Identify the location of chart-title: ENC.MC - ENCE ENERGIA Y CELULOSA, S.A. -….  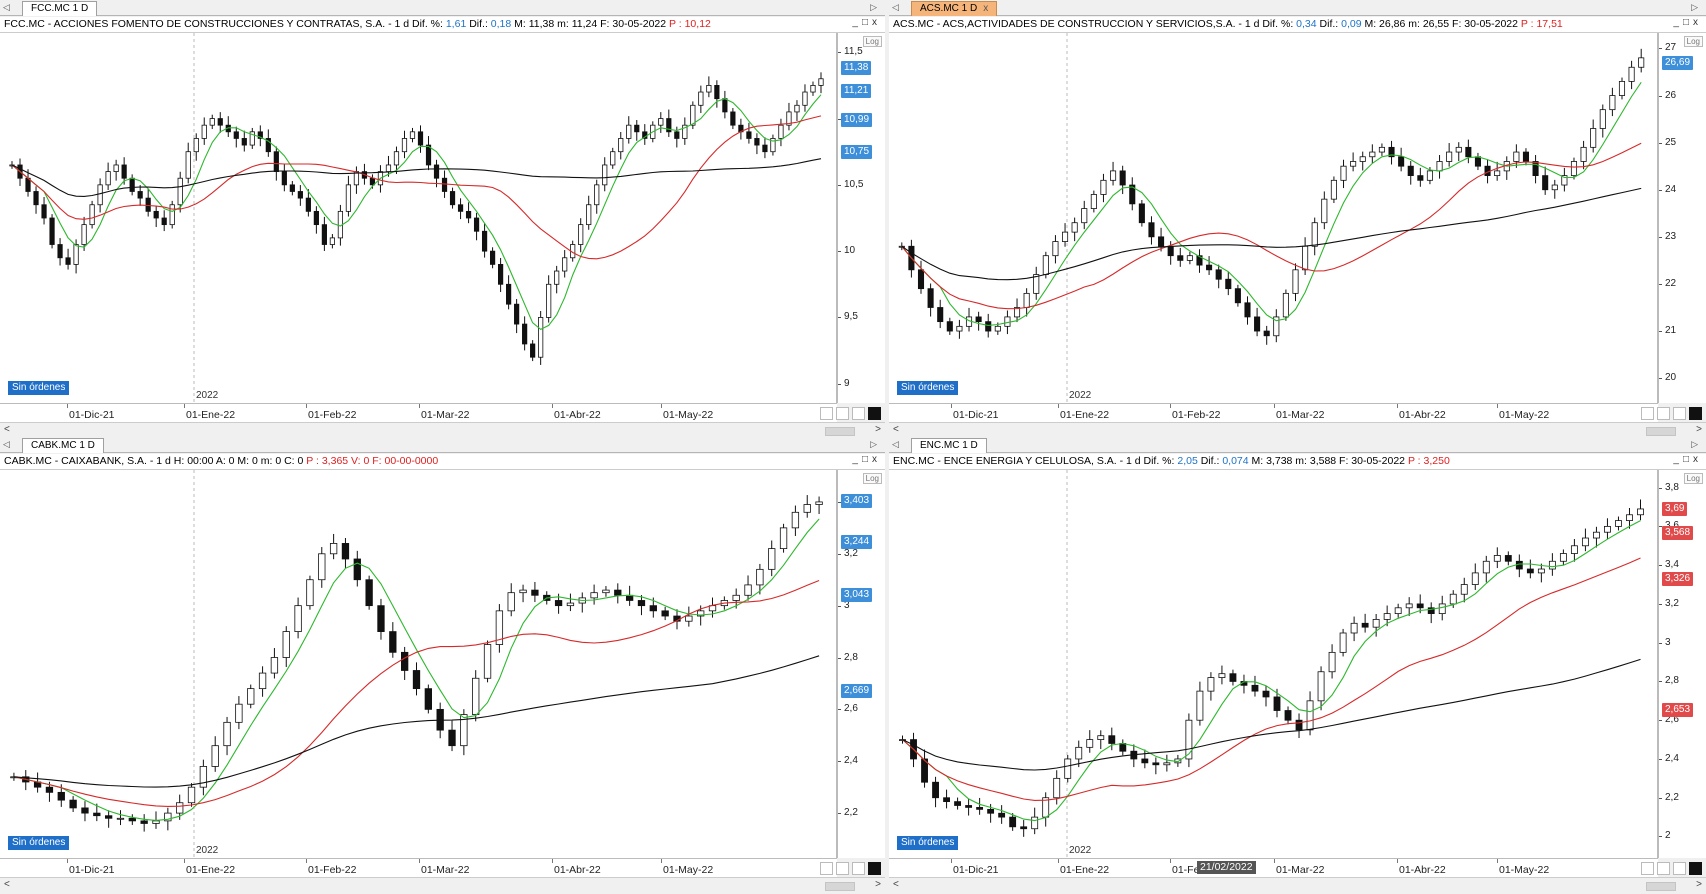
(1297, 462).